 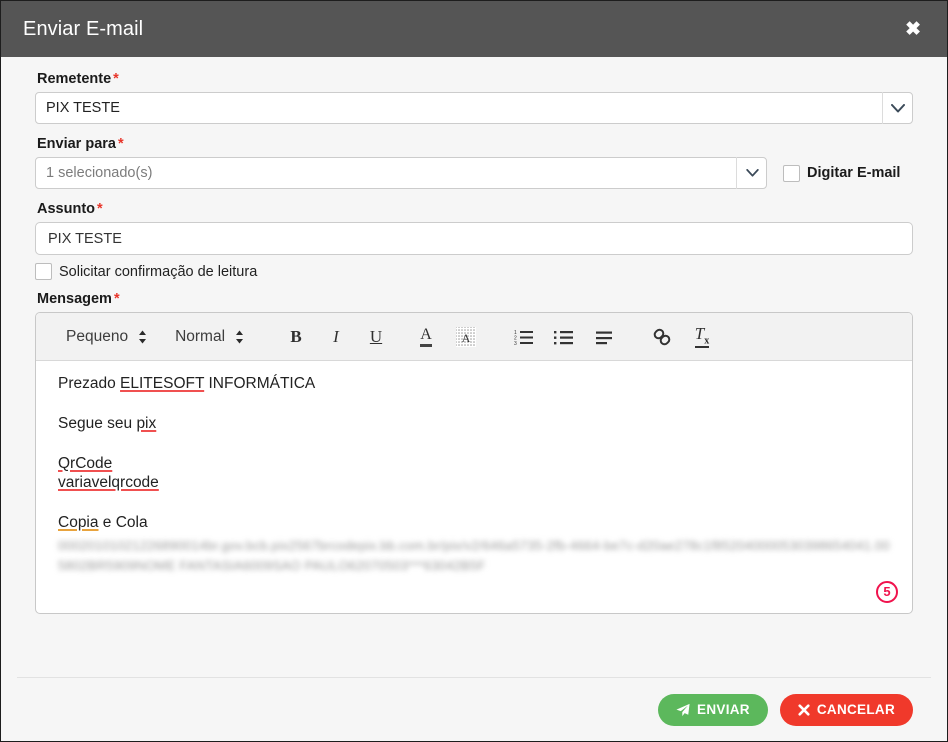 What do you see at coordinates (162, 383) in the screenshot?
I see `editor-line1-misspelled: ELITESOFT` at bounding box center [162, 383].